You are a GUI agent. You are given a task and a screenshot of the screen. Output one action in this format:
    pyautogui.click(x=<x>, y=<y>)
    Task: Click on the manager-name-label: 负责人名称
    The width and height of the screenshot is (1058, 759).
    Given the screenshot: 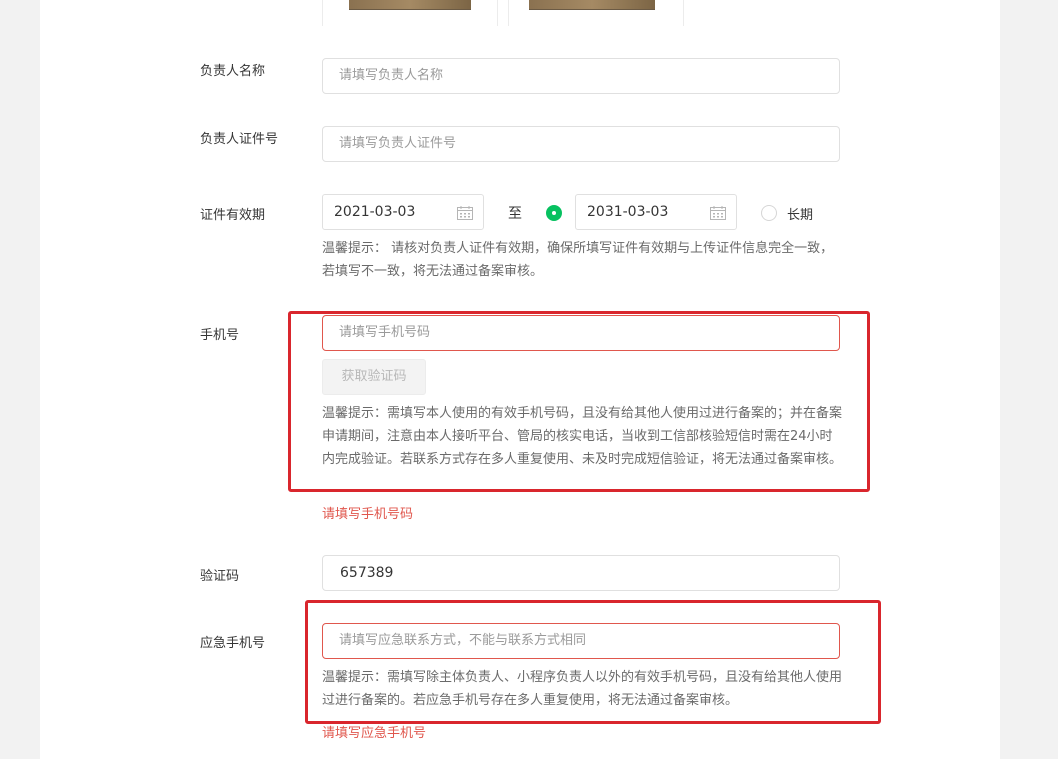 What is the action you would take?
    pyautogui.click(x=233, y=71)
    